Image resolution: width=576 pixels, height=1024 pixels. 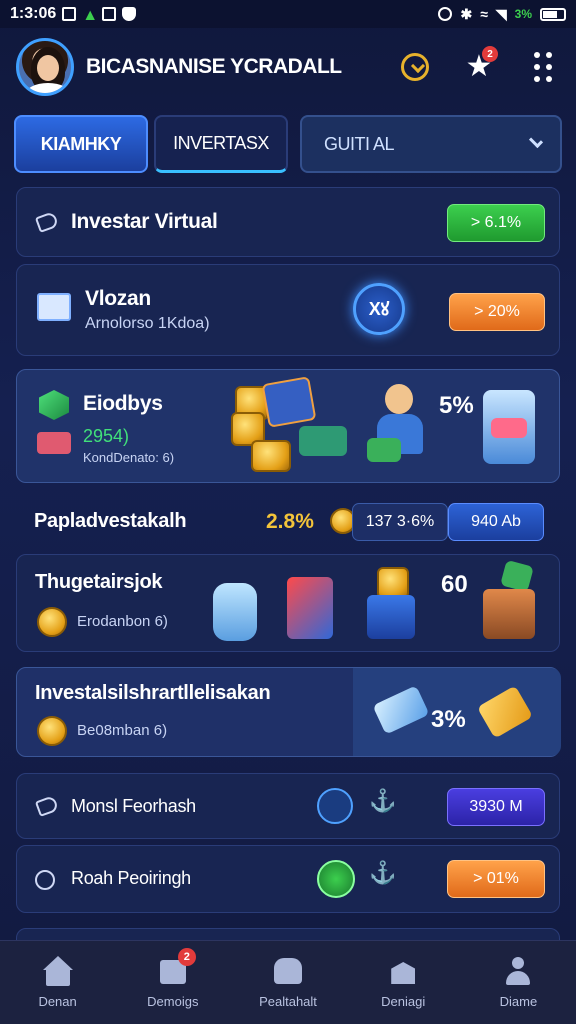 I want to click on status-time: 1:3:06, so click(x=33, y=13).